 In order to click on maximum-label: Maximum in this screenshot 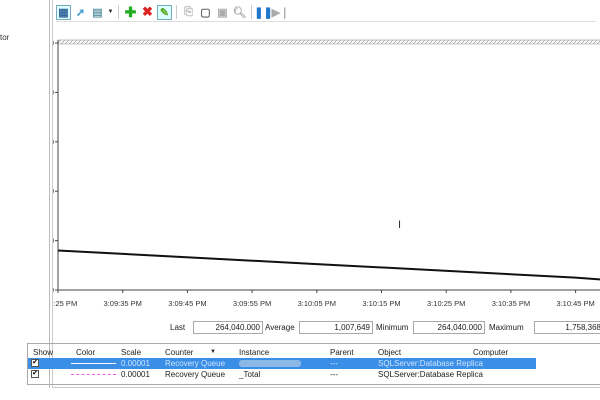, I will do `click(506, 327)`.